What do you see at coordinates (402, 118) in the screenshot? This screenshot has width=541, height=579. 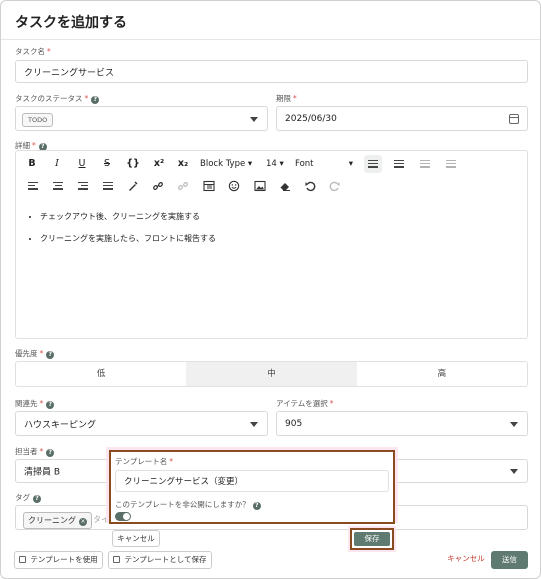 I see `due-date-input: 2025/06/30` at bounding box center [402, 118].